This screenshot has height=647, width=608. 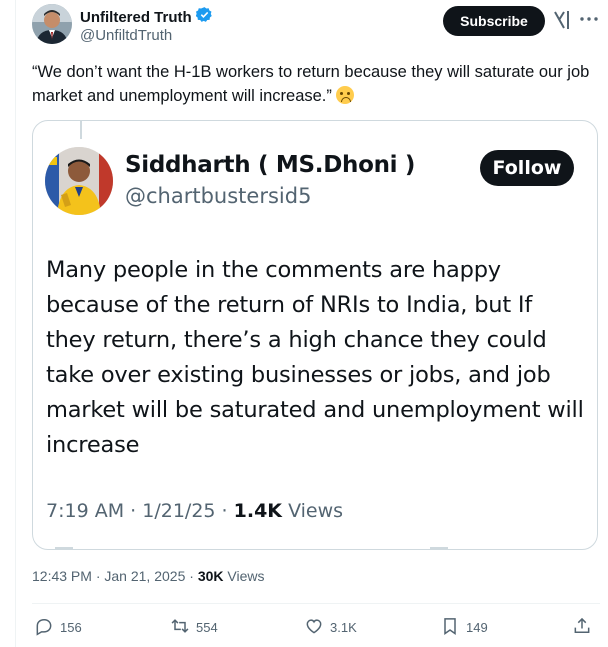 What do you see at coordinates (136, 17) in the screenshot?
I see `author-name: Unfiltered Truth` at bounding box center [136, 17].